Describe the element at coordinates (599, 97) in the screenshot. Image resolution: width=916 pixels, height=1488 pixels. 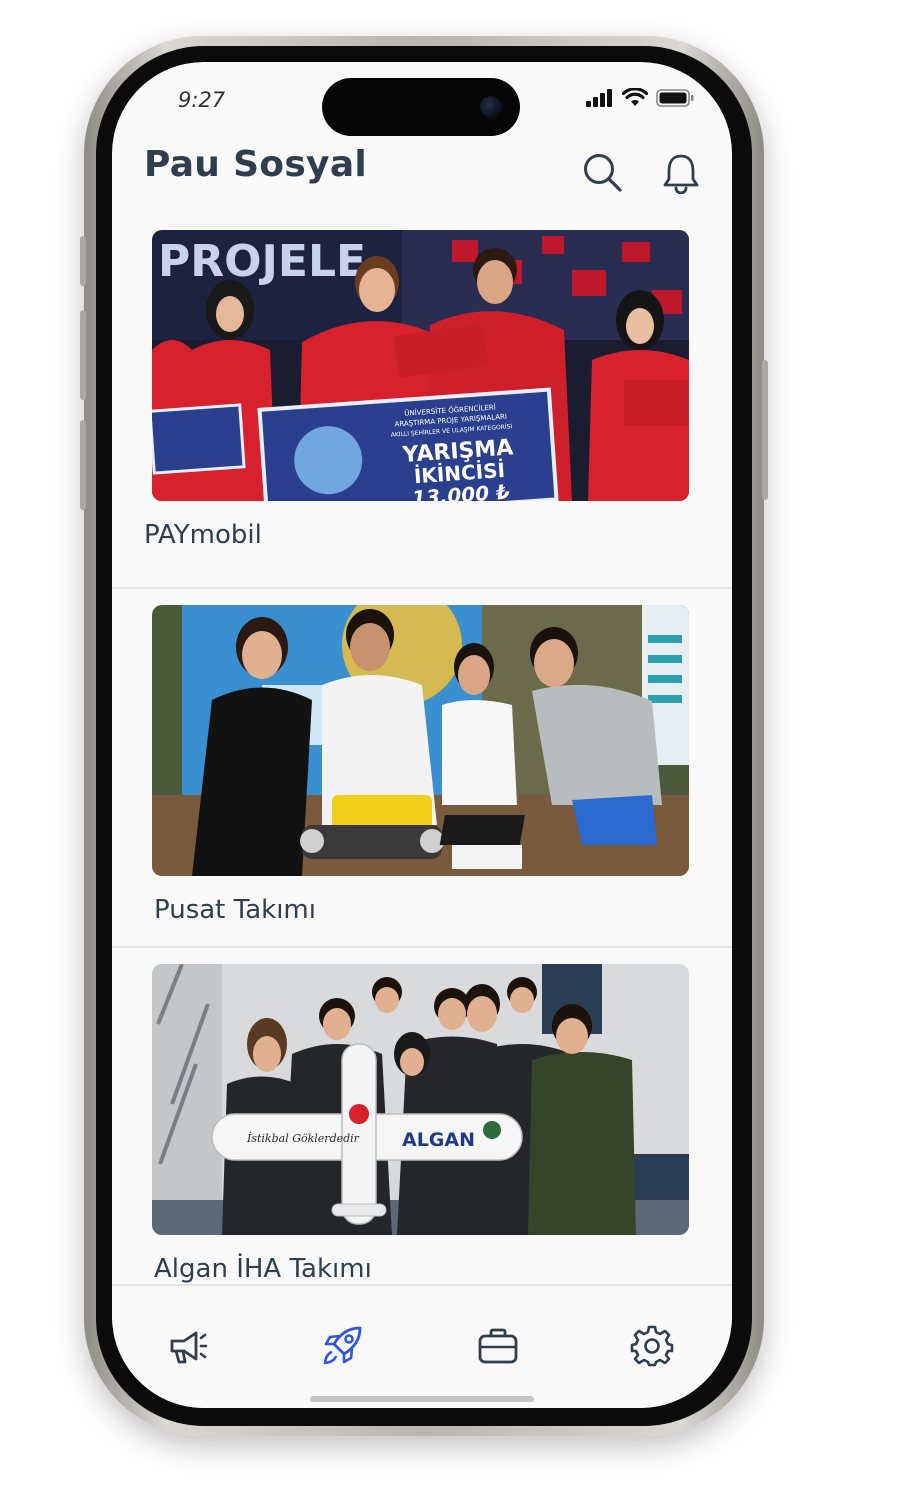
I see `cellular-signal-icon` at that location.